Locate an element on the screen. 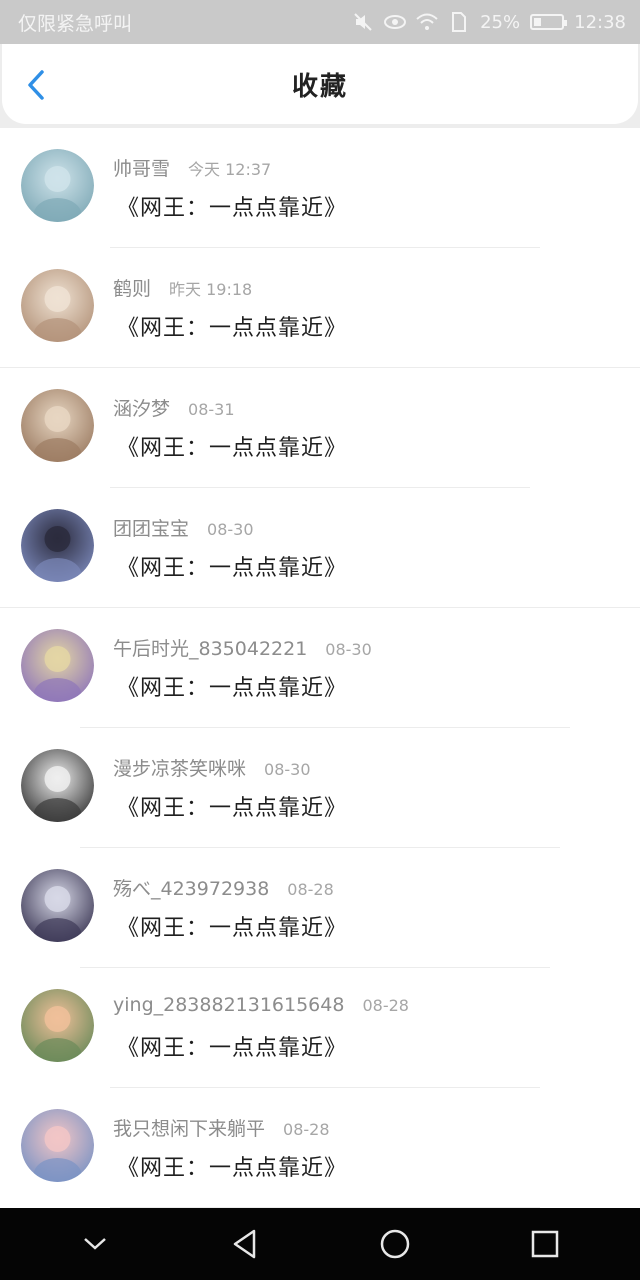 The width and height of the screenshot is (640, 1280). item-meta: 团团宝宝 08-30 is located at coordinates (183, 527).